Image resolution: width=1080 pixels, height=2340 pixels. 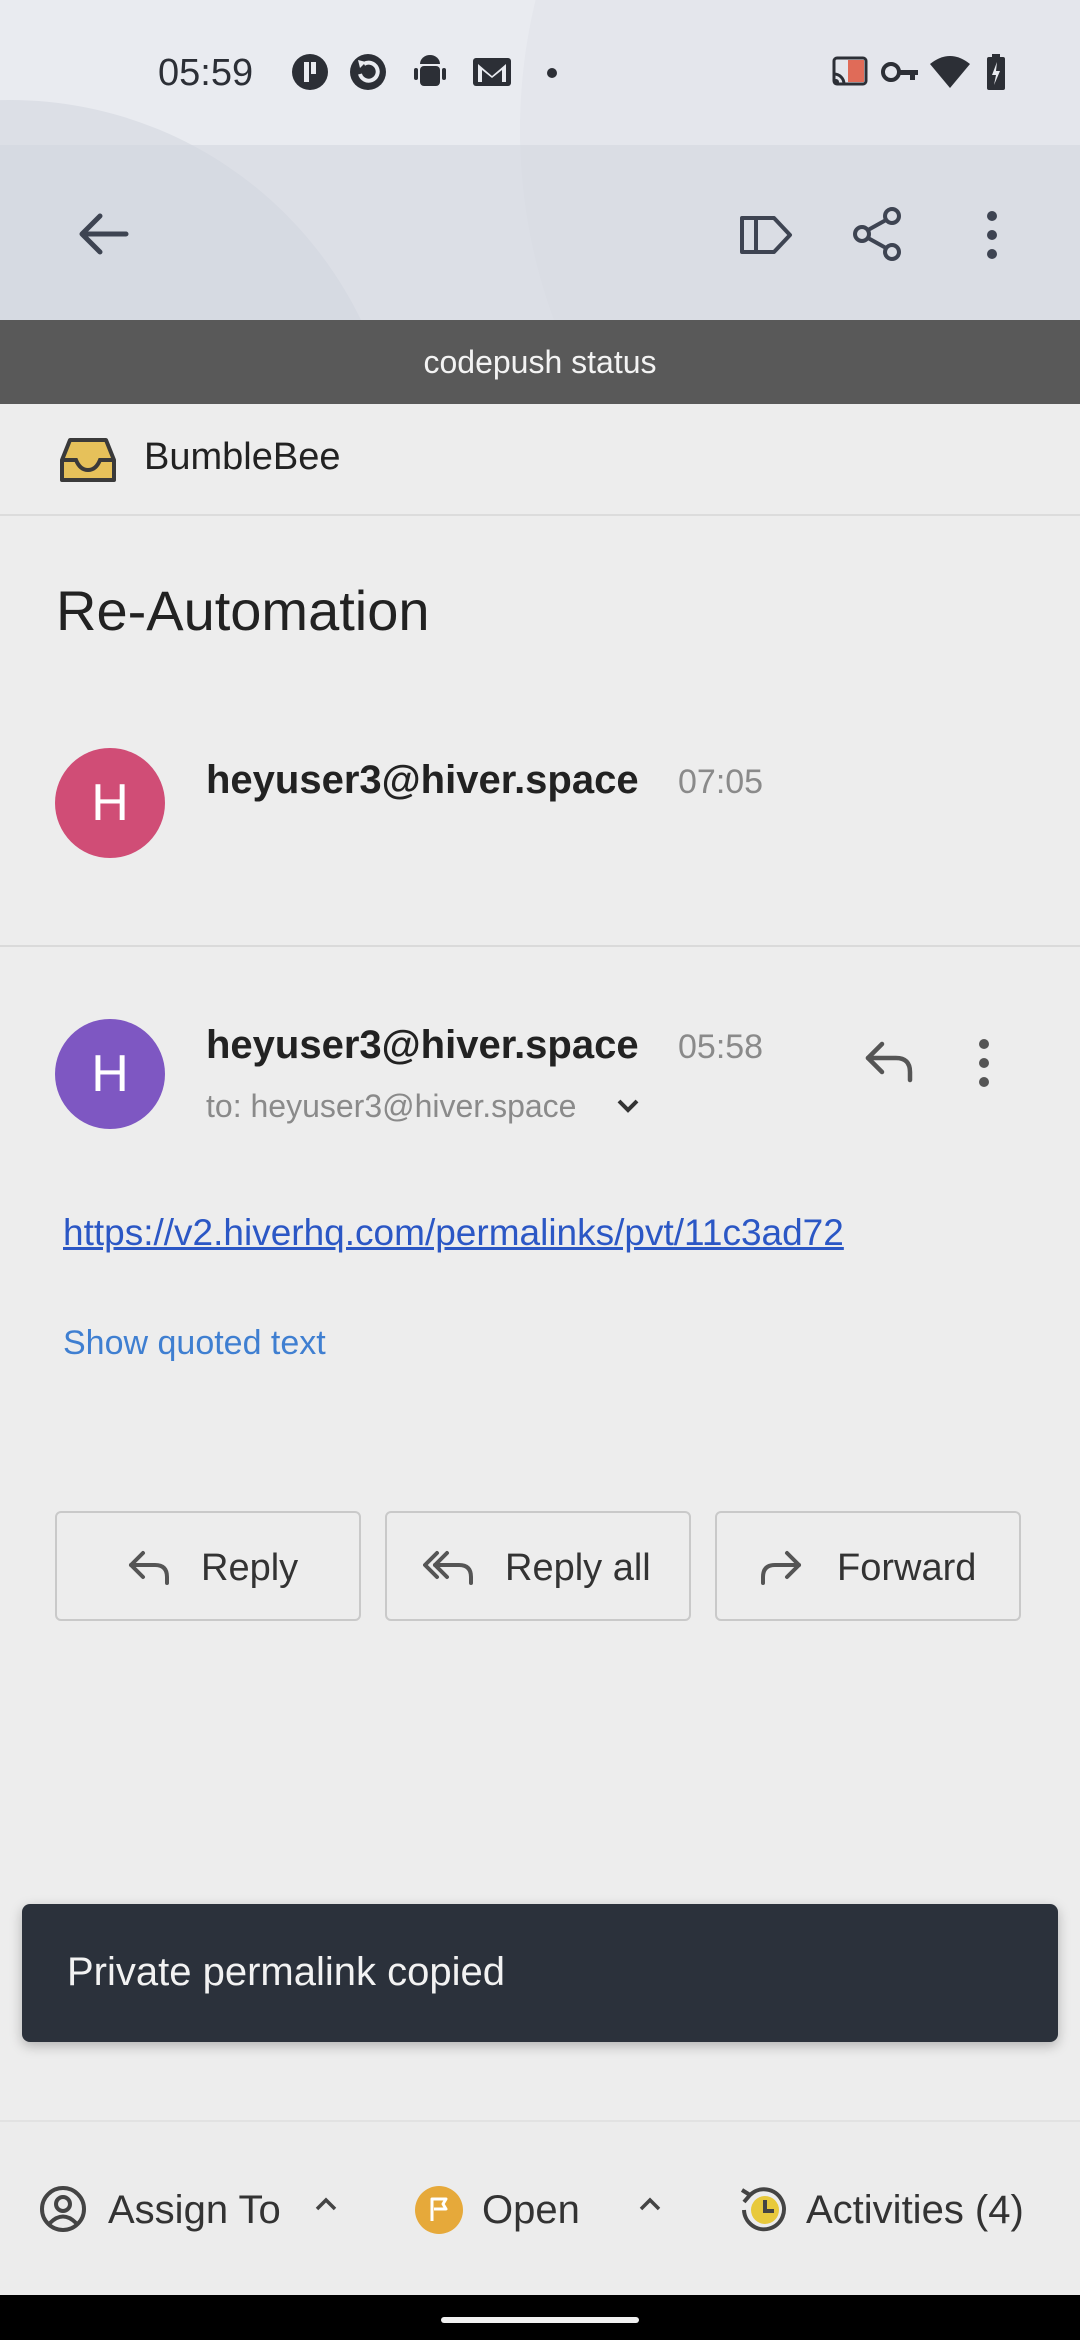 I want to click on reply-all-button: Reply all, so click(x=538, y=1566).